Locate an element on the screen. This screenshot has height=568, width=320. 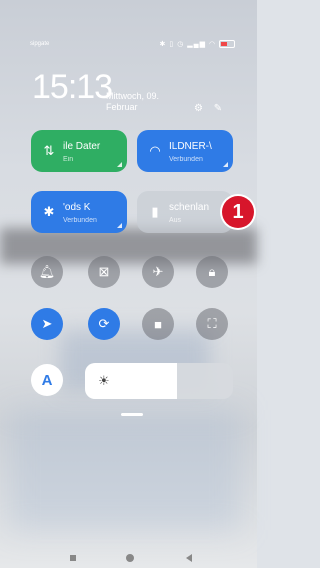
recents-button is located at coordinates (73, 558).